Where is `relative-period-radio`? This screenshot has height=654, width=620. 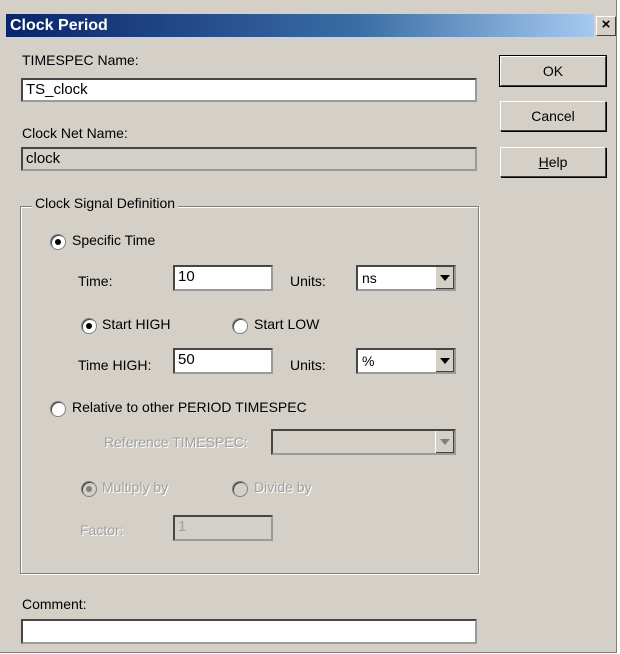
relative-period-radio is located at coordinates (58, 409).